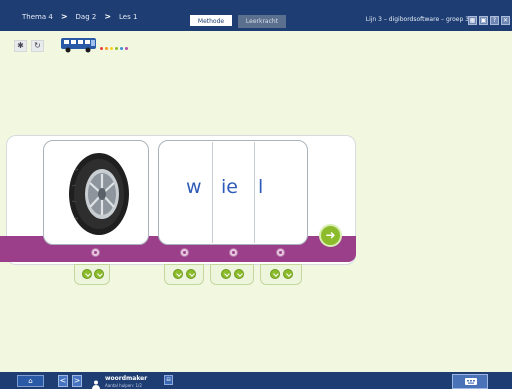  Describe the element at coordinates (211, 21) in the screenshot. I see `tab-methode: Methode` at that location.